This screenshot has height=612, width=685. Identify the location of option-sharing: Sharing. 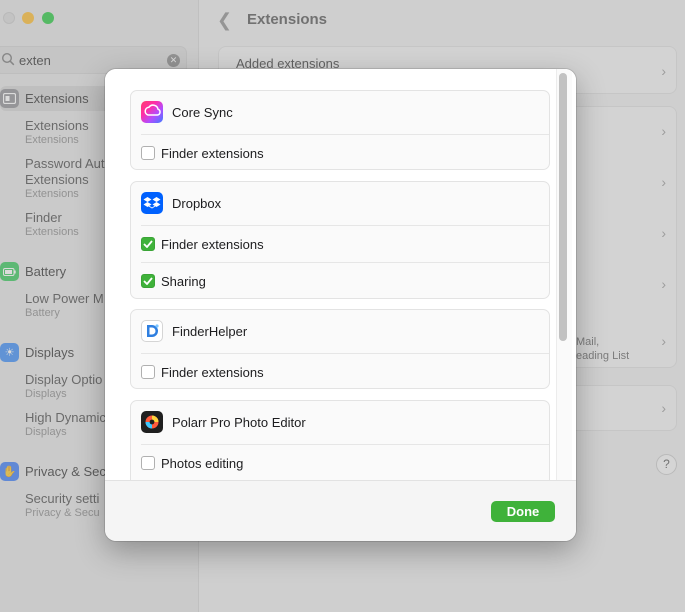
(173, 281).